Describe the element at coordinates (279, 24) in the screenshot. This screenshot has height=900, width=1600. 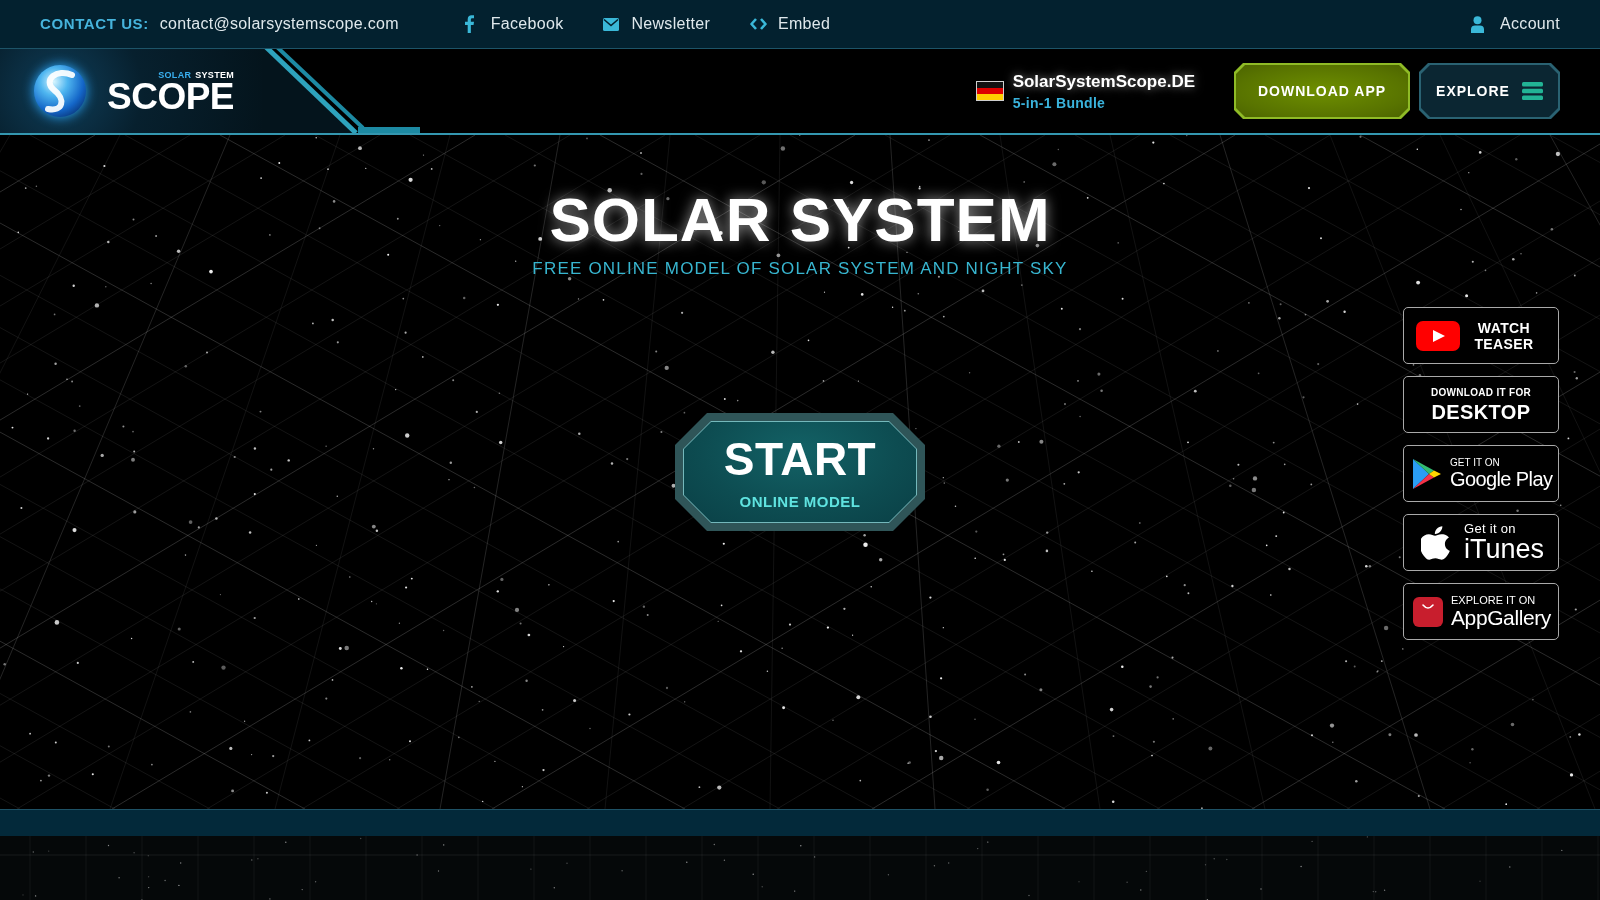
I see `email-link: contact@solarsystemscope.com` at that location.